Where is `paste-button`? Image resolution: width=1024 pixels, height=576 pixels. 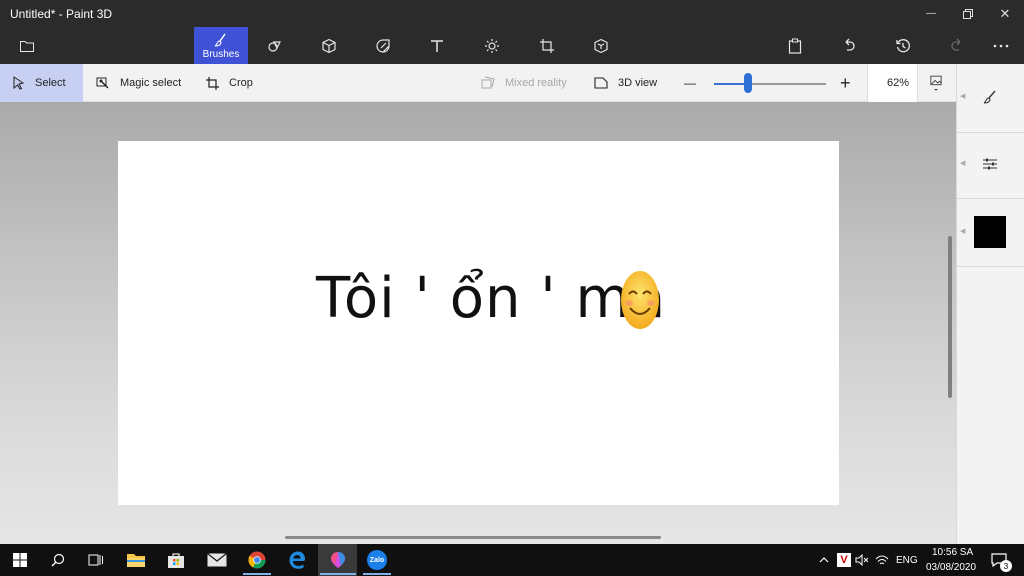 paste-button is located at coordinates (795, 45).